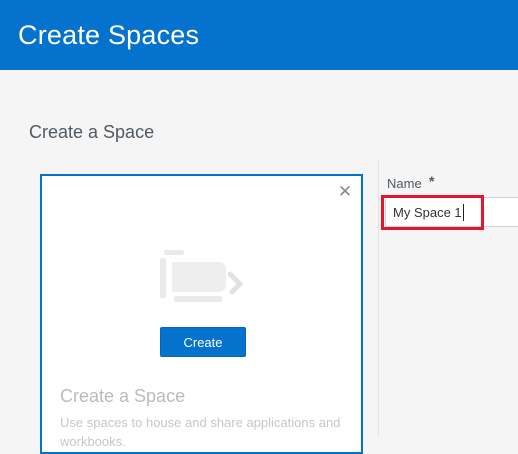  Describe the element at coordinates (463, 212) in the screenshot. I see `text-caret` at that location.